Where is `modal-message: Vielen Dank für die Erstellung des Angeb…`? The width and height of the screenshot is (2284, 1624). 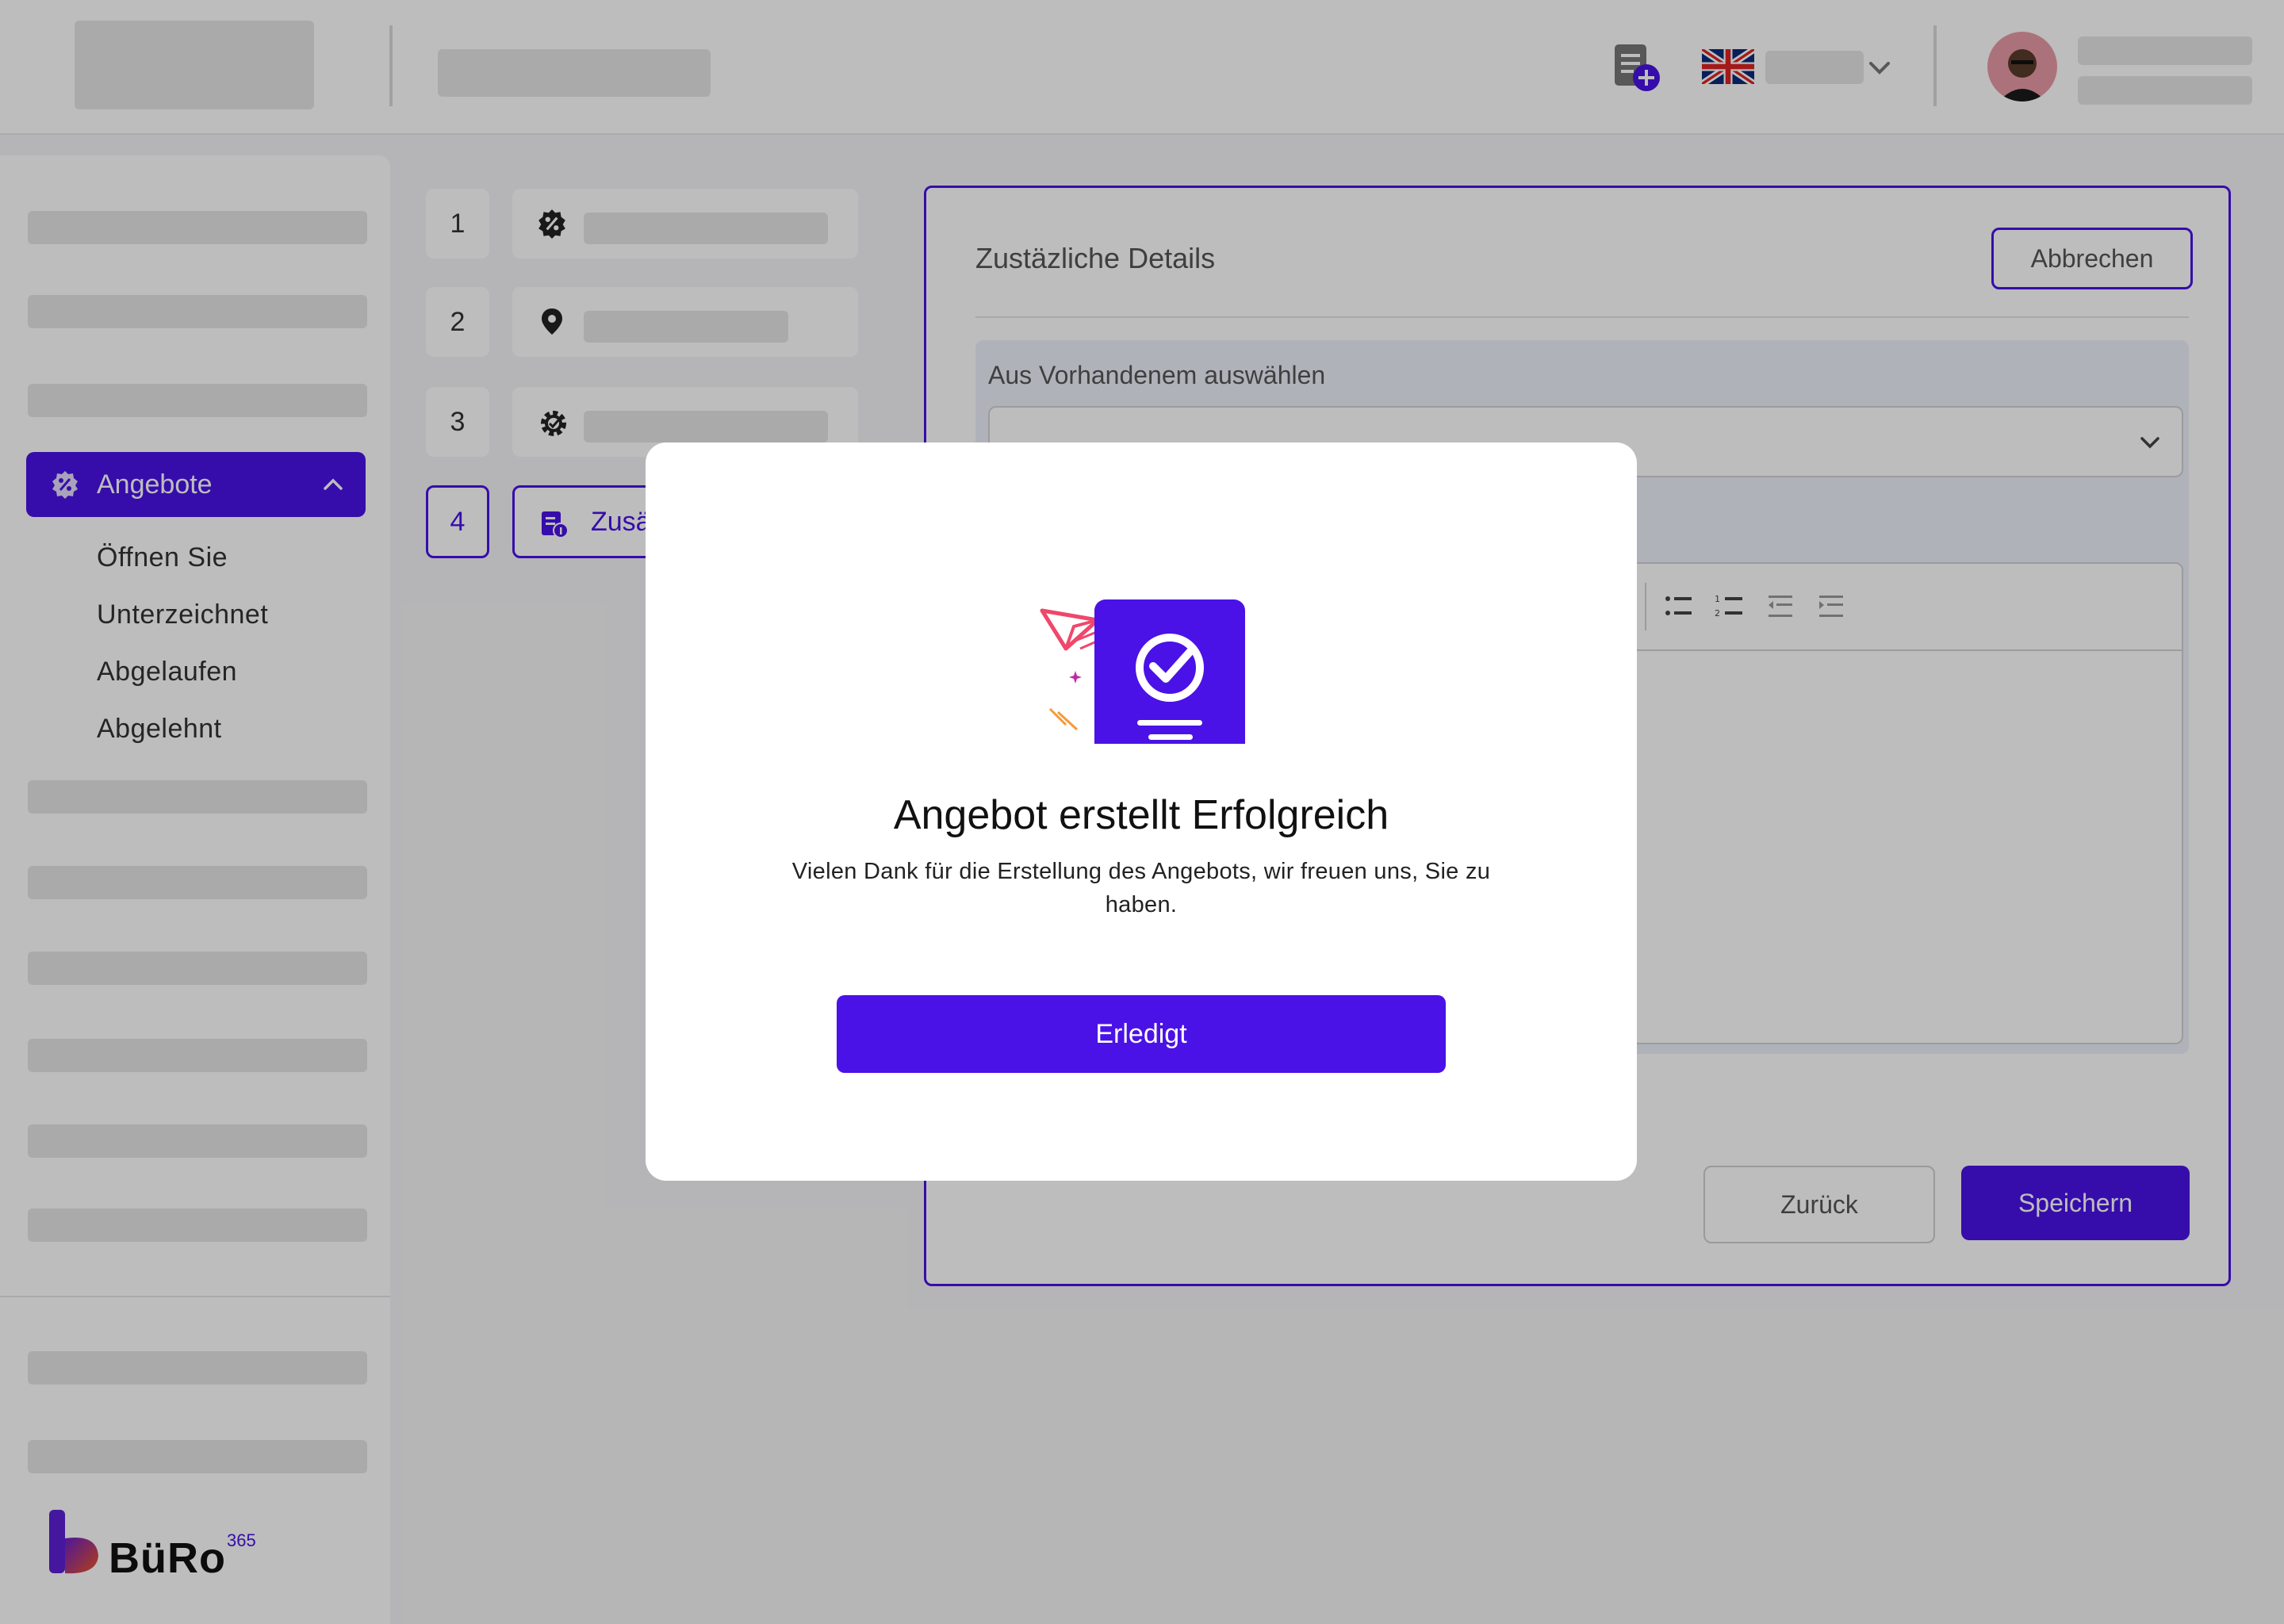 modal-message: Vielen Dank für die Erstellung des Angeb… is located at coordinates (1141, 888).